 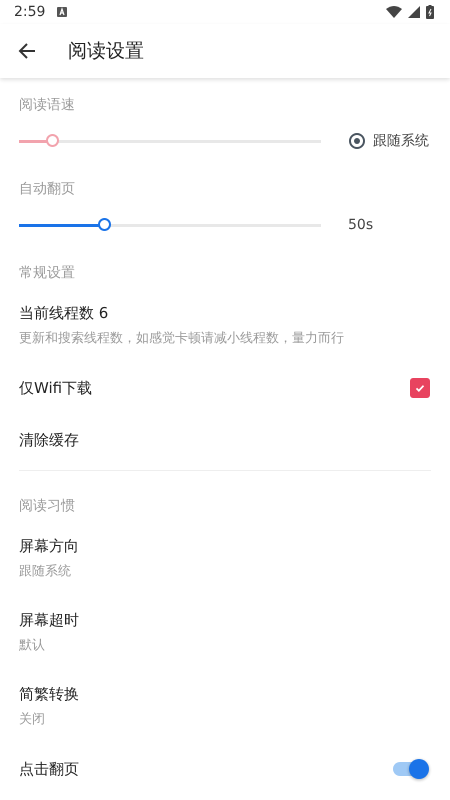 I want to click on toggle-switch, so click(x=410, y=769).